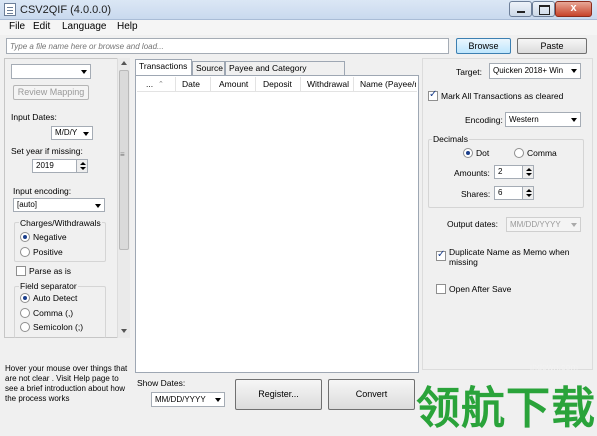  What do you see at coordinates (17, 26) in the screenshot?
I see `menu-file: File` at bounding box center [17, 26].